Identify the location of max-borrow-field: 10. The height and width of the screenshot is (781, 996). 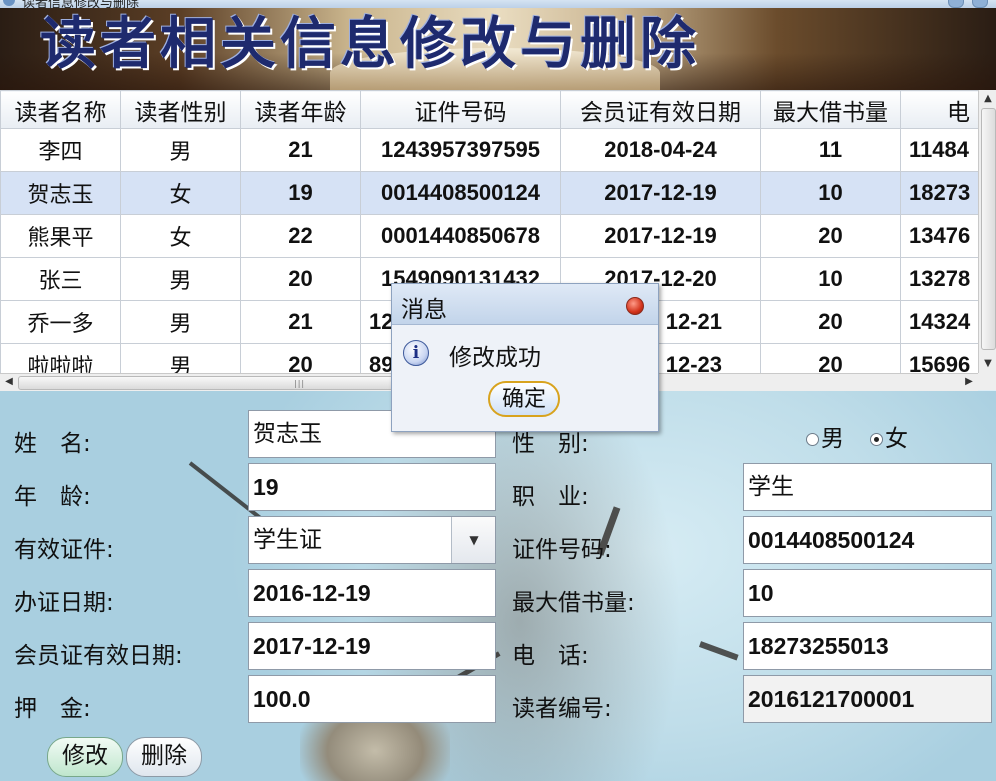
(867, 593).